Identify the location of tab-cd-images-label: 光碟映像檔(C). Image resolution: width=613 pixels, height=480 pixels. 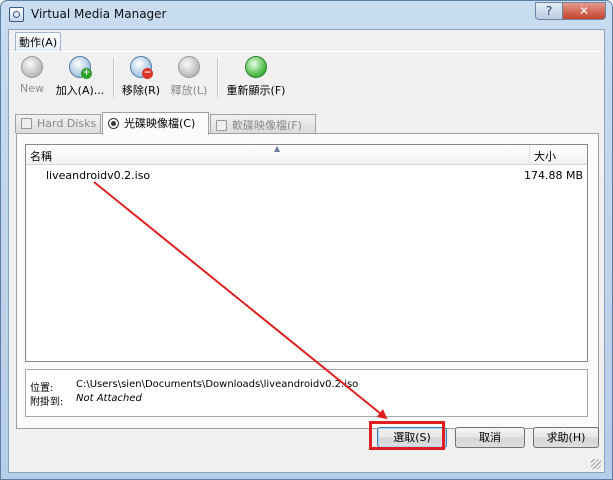
(160, 123).